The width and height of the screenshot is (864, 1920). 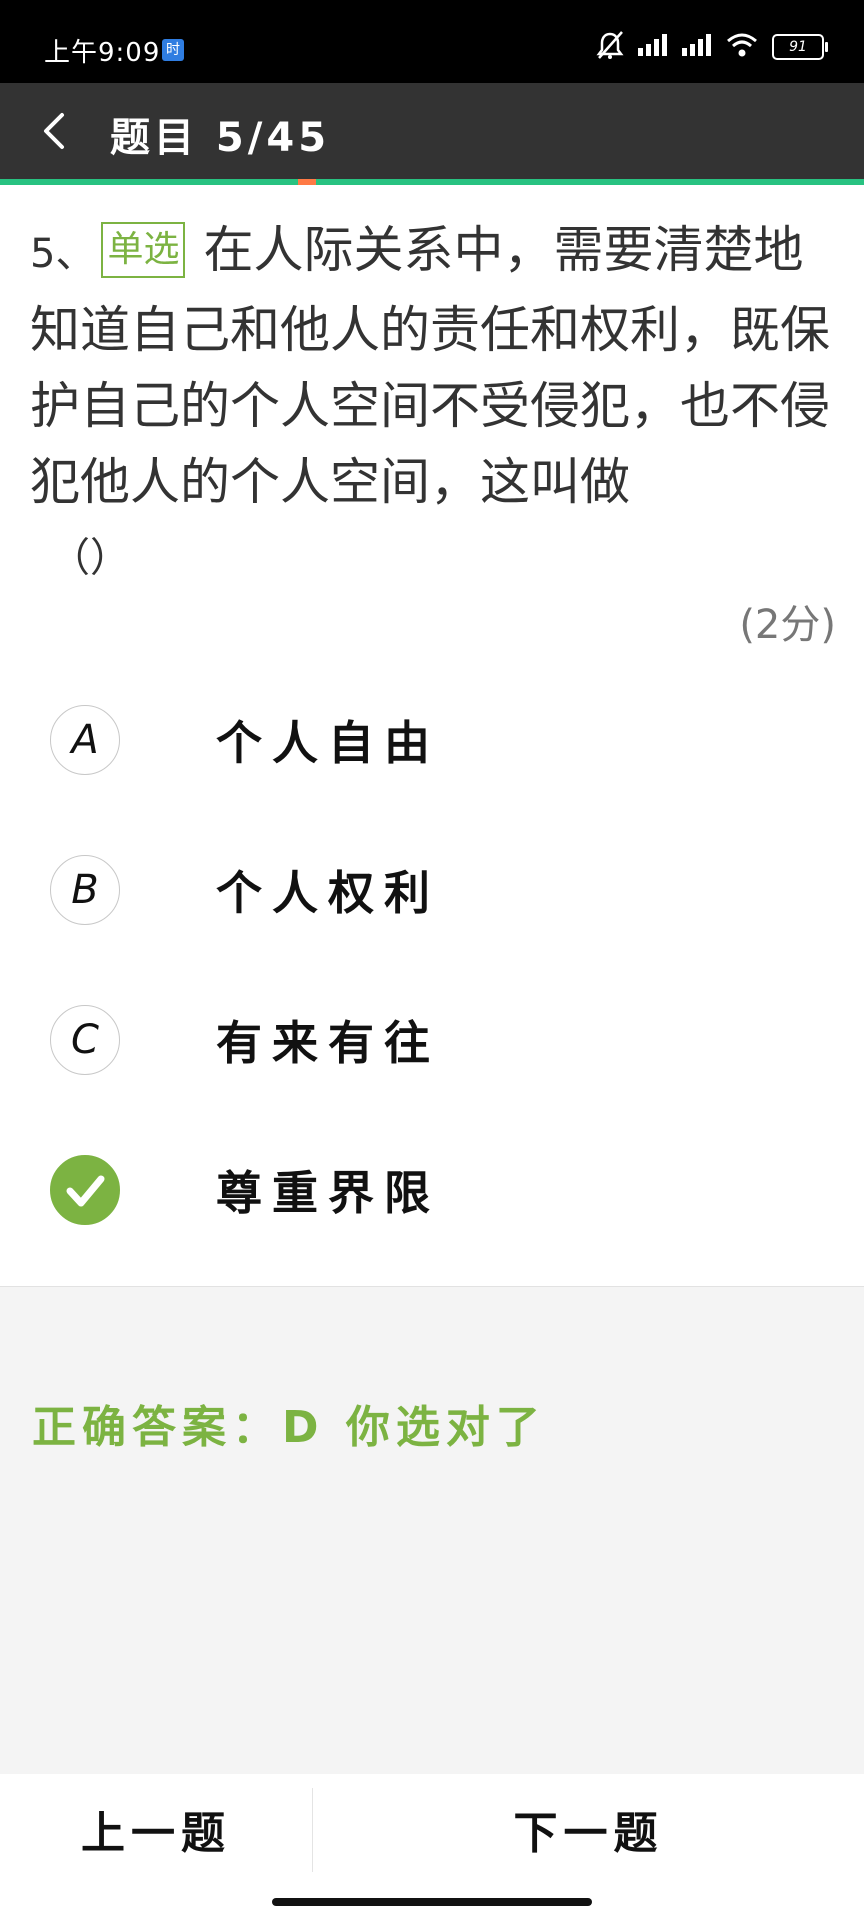 I want to click on question-type-badge: 单选, so click(x=143, y=250).